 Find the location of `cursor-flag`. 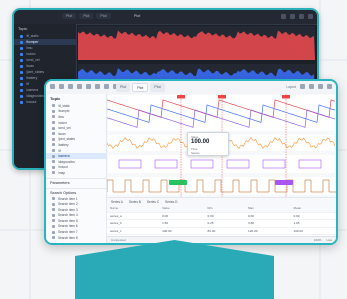

cursor-flag is located at coordinates (286, 97).